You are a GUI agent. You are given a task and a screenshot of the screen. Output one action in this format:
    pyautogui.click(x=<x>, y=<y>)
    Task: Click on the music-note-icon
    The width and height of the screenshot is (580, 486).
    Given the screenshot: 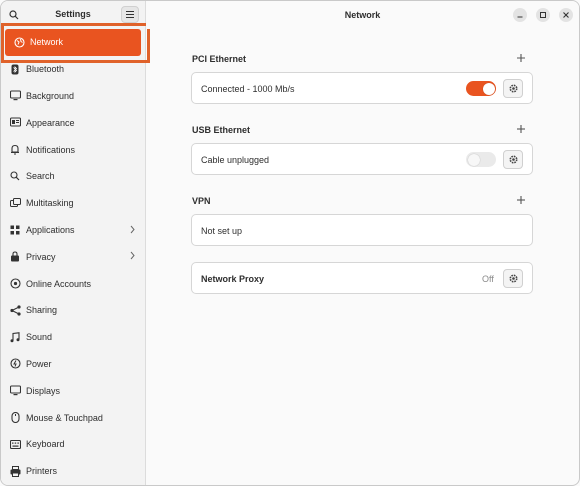 What is the action you would take?
    pyautogui.click(x=15, y=337)
    